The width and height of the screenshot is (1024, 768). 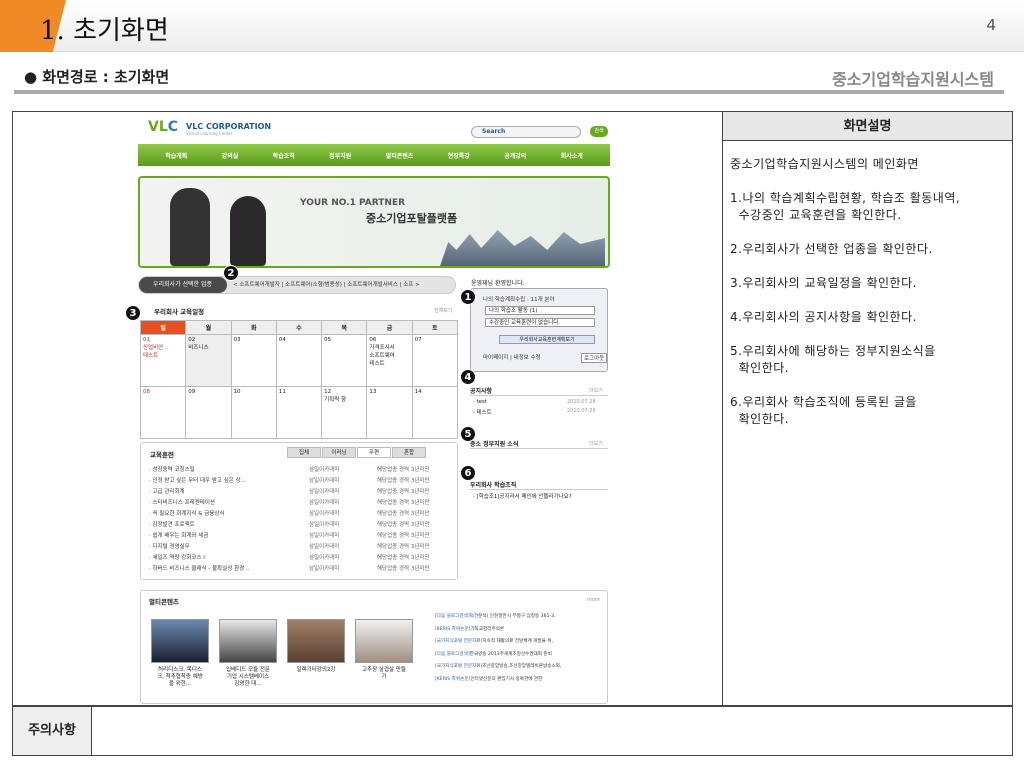 I want to click on study-group-select: 나의 학습조 활동 (1), so click(x=540, y=310).